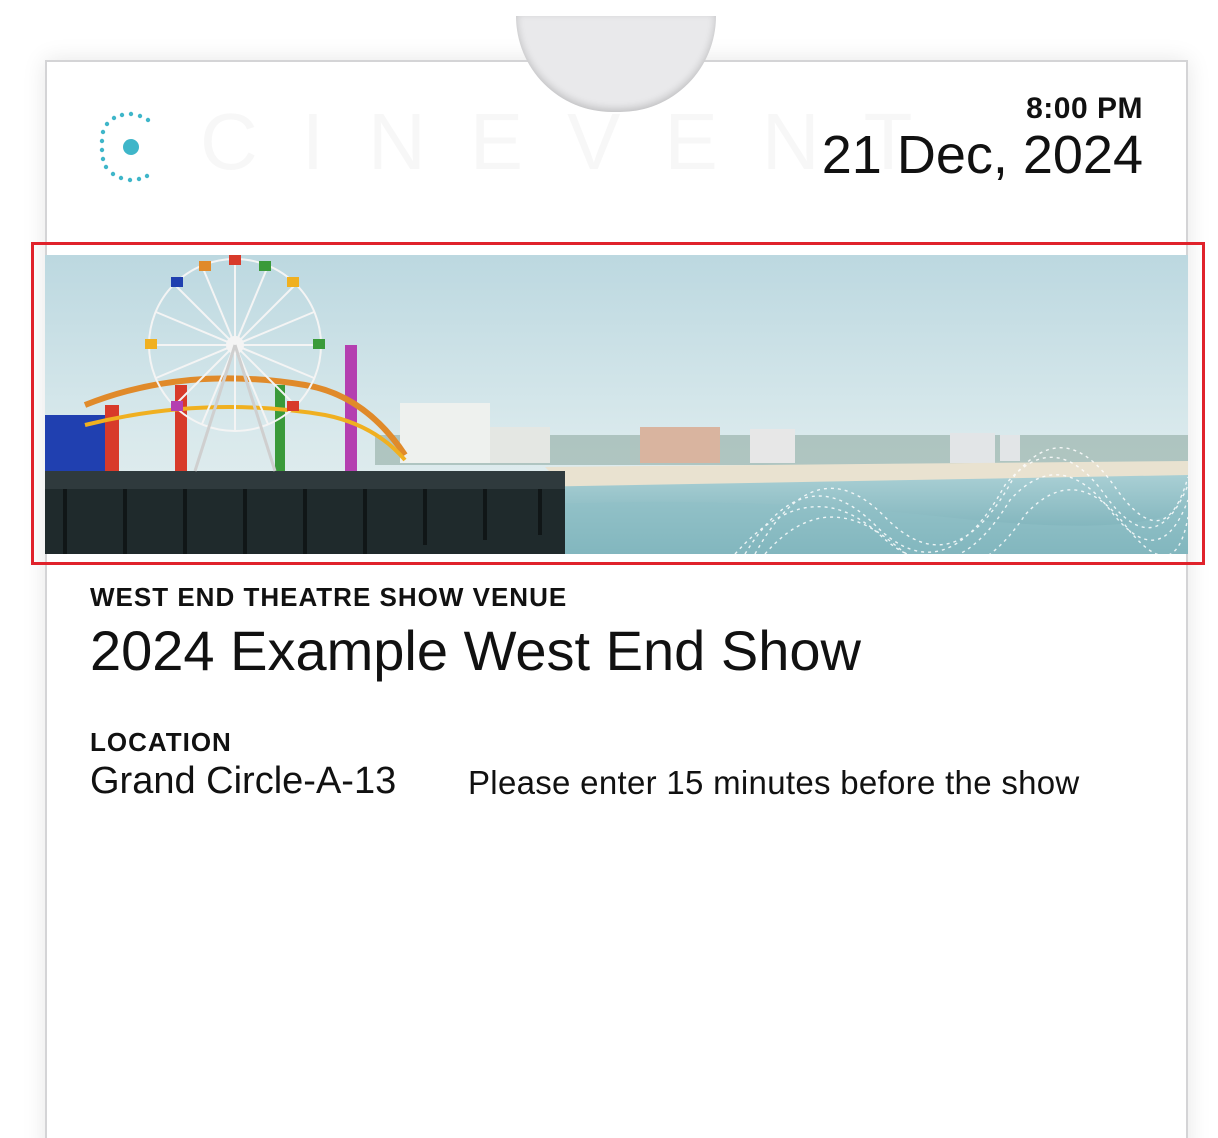 The width and height of the screenshot is (1218, 1138). I want to click on venue-label: WEST END THEATRE SHOW VENUE, so click(329, 597).